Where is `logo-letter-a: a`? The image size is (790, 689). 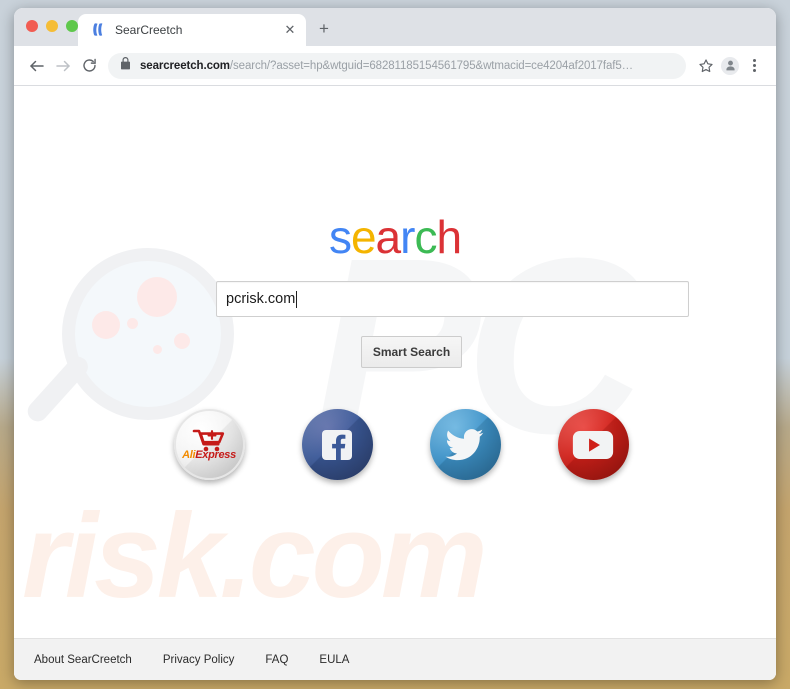 logo-letter-a: a is located at coordinates (388, 237).